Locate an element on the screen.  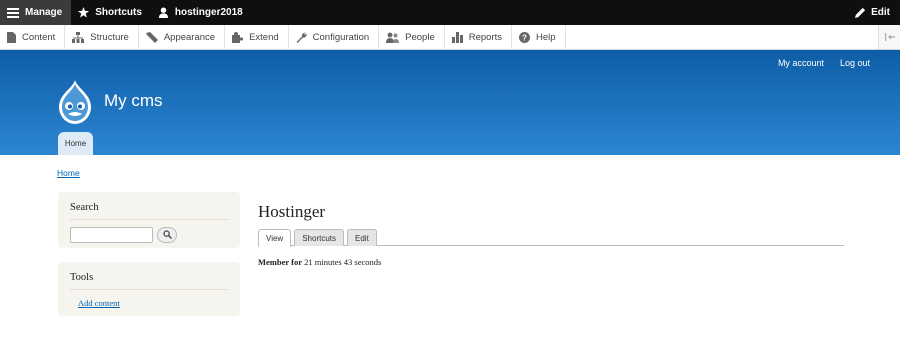
admin-toolbar: Manage Shortcuts hostinger2018 Edit is located at coordinates (450, 12).